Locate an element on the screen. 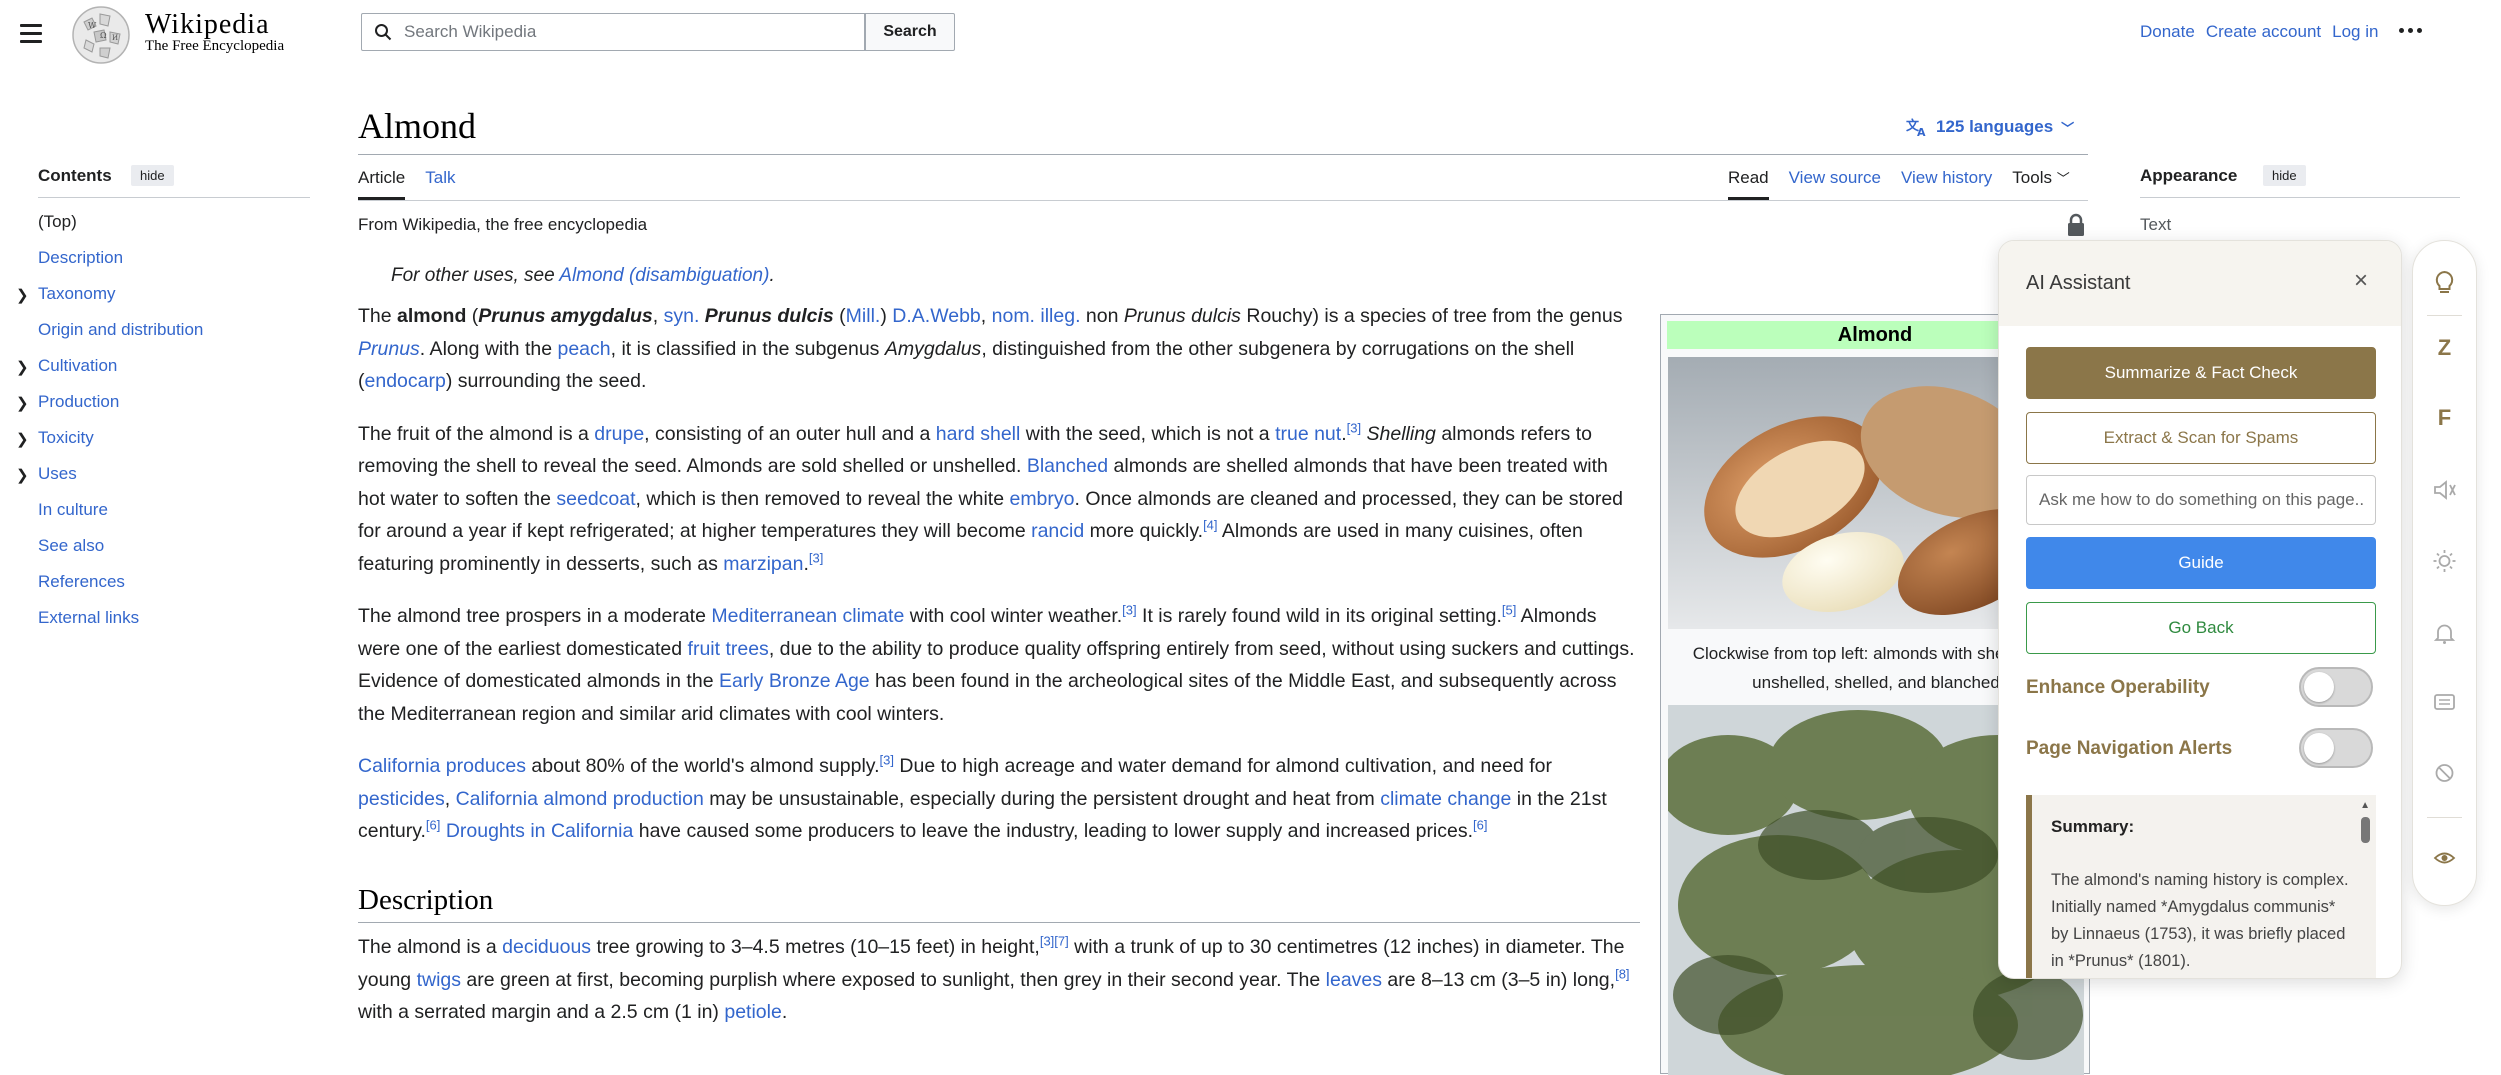 This screenshot has width=2501, height=1075. page-navigation-alerts-toggle is located at coordinates (2336, 748).